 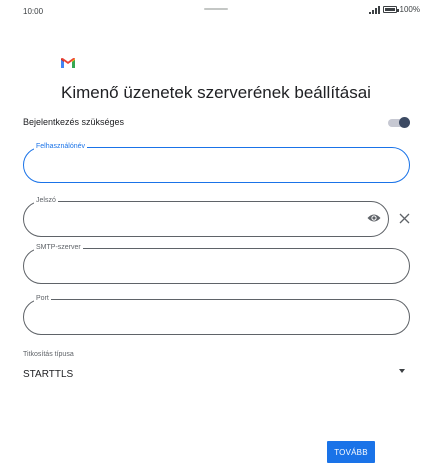 I want to click on signin-required-toggle, so click(x=399, y=122).